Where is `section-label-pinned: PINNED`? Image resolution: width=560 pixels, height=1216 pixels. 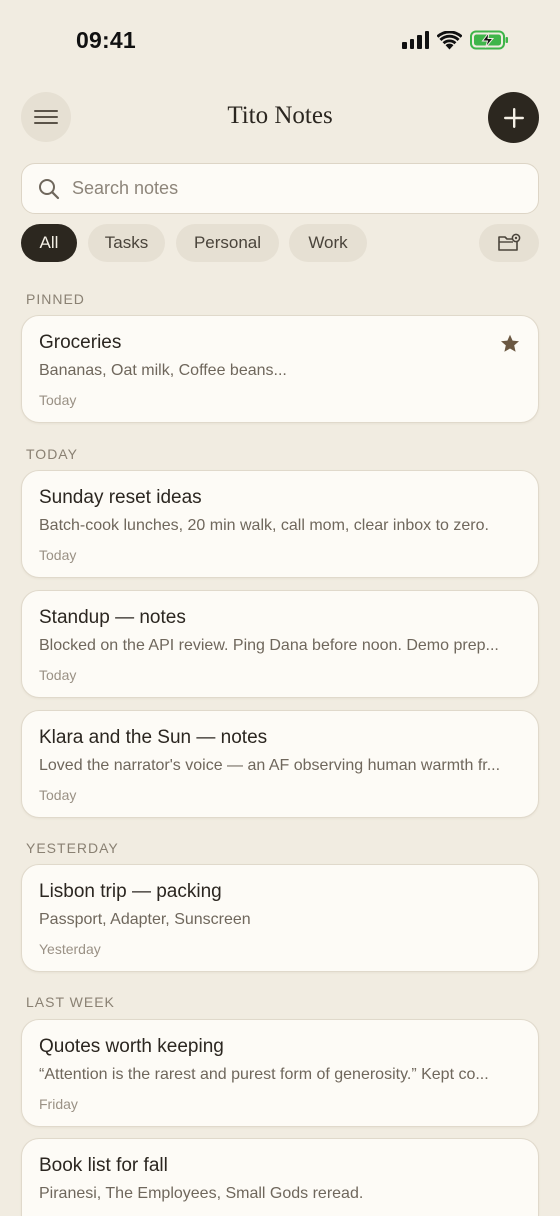 section-label-pinned: PINNED is located at coordinates (55, 299).